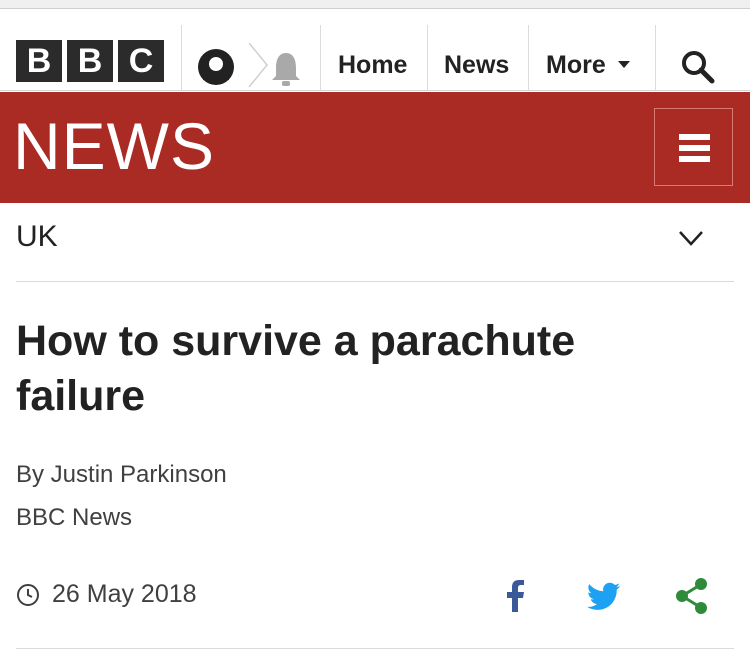  Describe the element at coordinates (74, 517) in the screenshot. I see `article-source: BBC News` at that location.